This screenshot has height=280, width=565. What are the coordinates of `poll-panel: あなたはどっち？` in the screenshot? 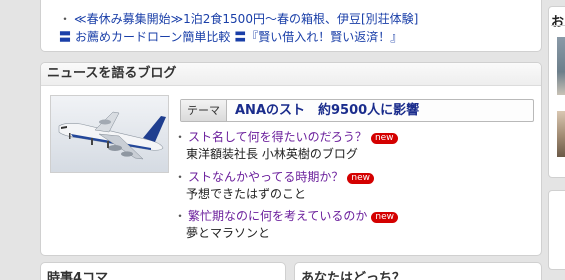 It's located at (418, 271).